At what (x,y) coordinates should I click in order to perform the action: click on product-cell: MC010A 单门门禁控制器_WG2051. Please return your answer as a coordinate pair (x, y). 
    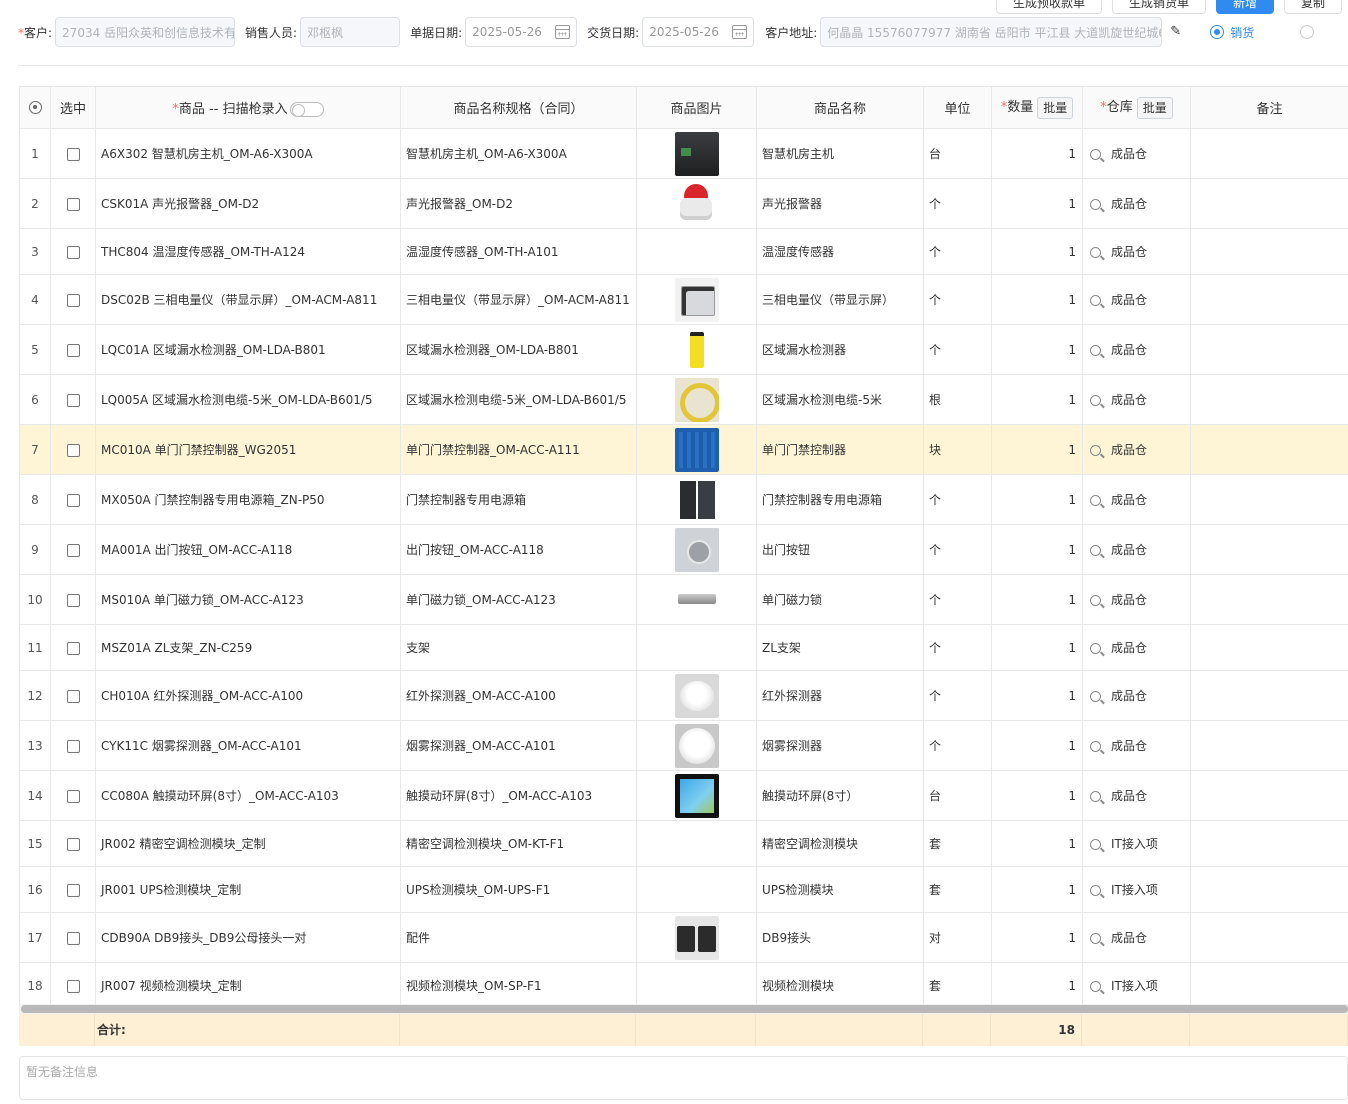
    Looking at the image, I should click on (248, 449).